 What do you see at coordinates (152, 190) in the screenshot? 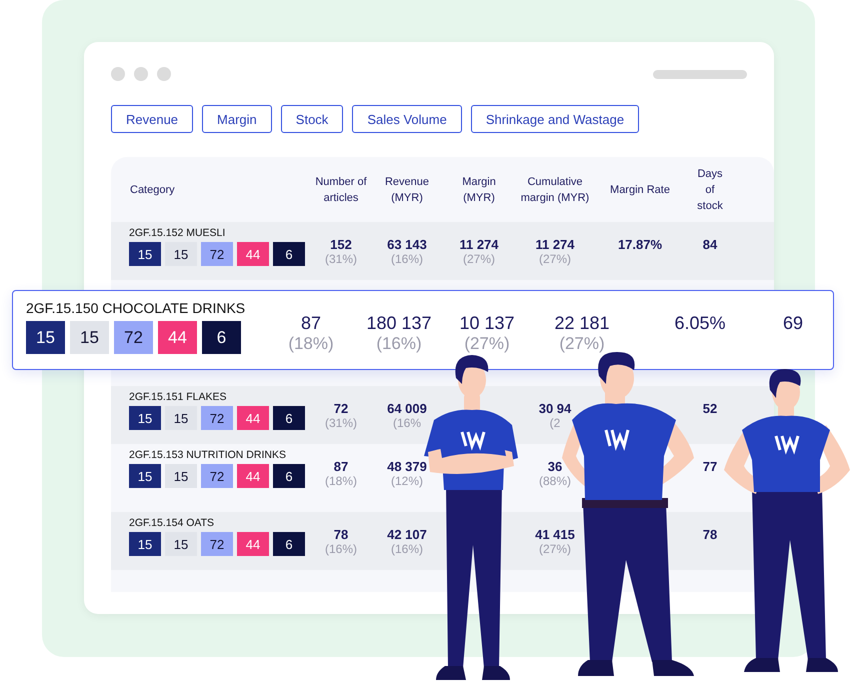
I see `column-header: Category` at bounding box center [152, 190].